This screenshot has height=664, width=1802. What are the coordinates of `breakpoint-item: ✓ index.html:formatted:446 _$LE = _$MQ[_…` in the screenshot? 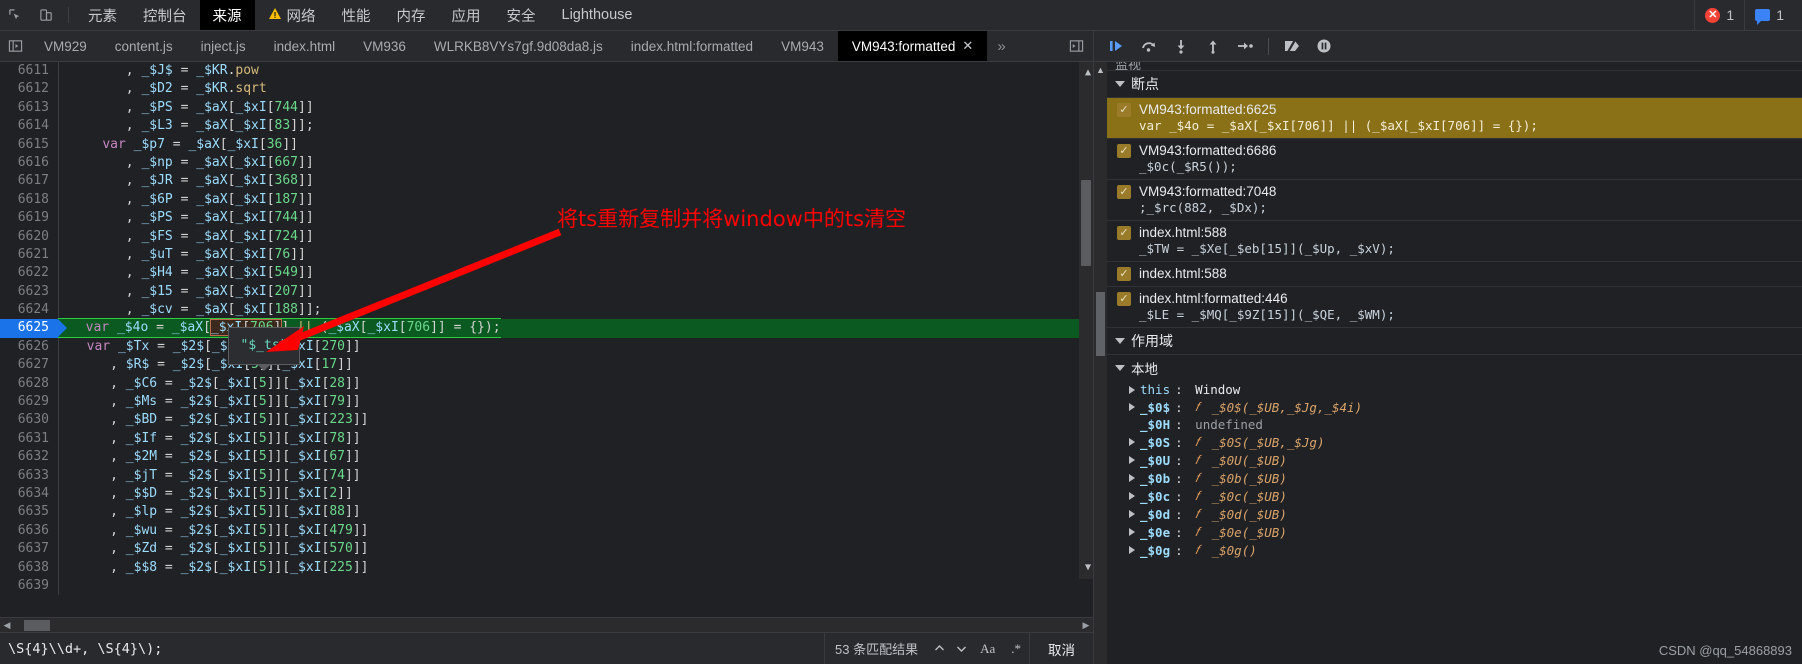 It's located at (1454, 307).